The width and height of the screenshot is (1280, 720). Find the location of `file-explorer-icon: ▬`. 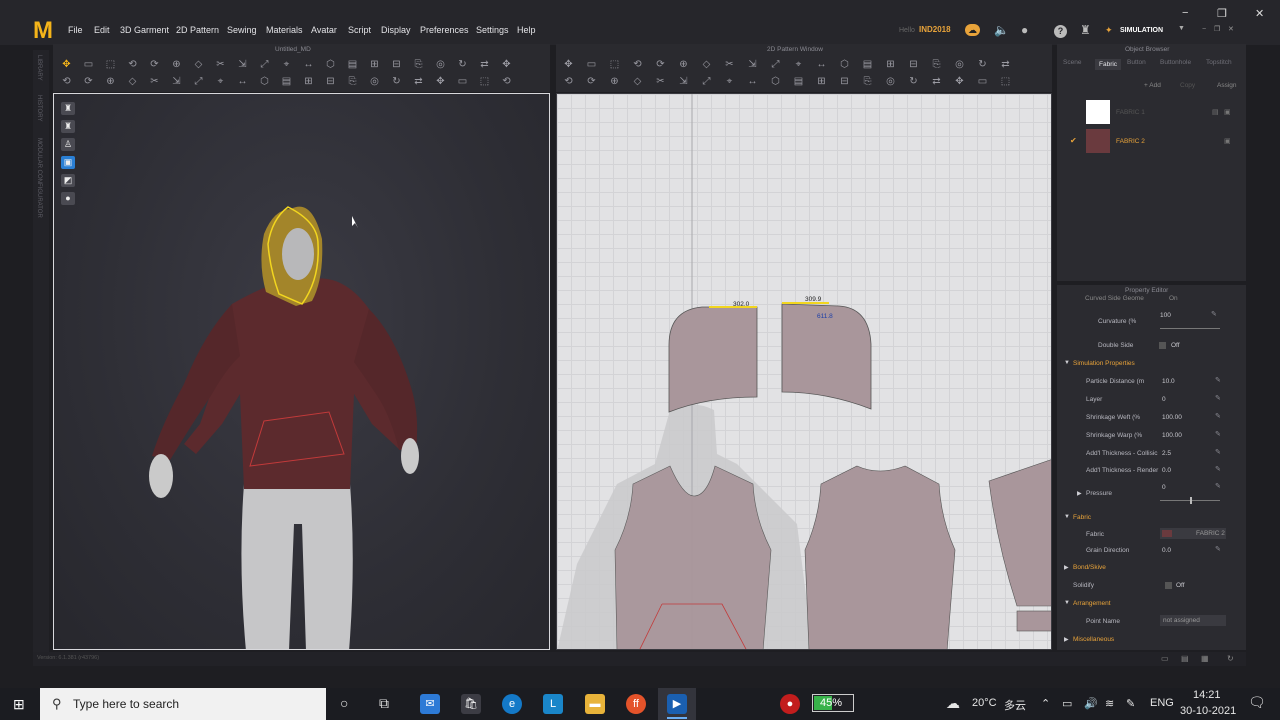

file-explorer-icon: ▬ is located at coordinates (595, 704).